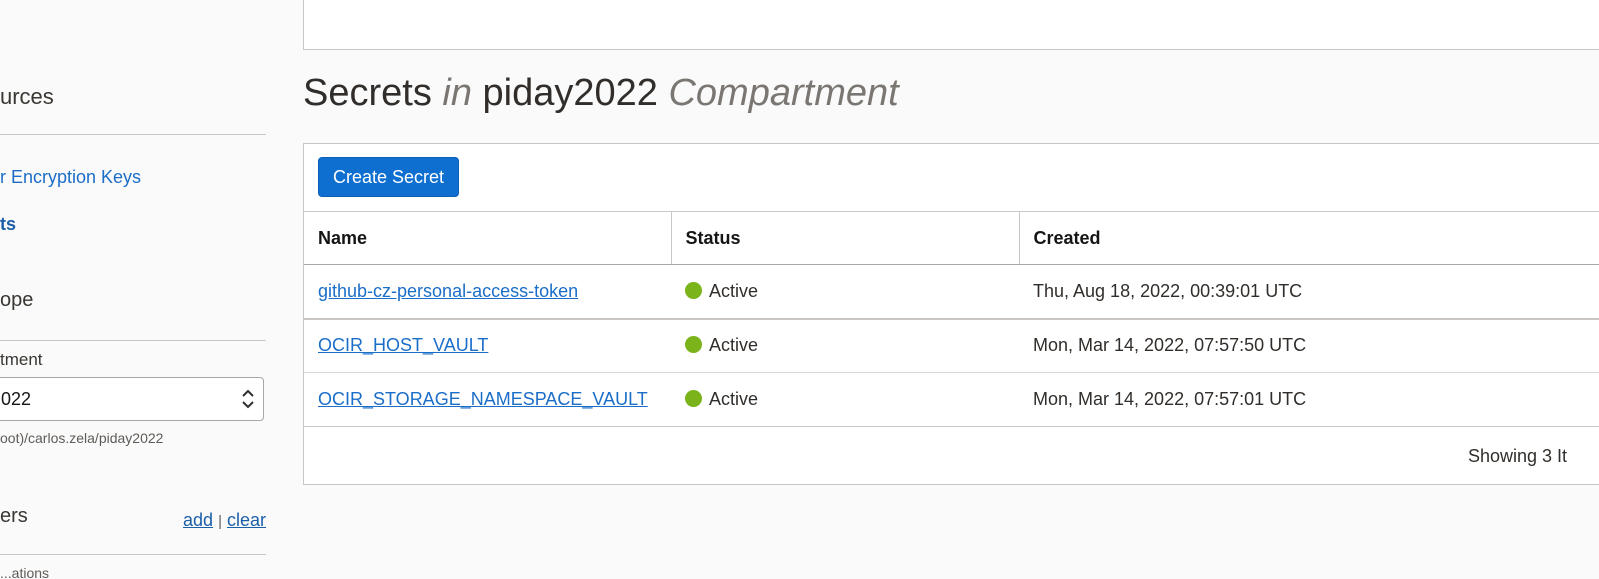 The image size is (1599, 579). I want to click on updown-caret-icon, so click(248, 399).